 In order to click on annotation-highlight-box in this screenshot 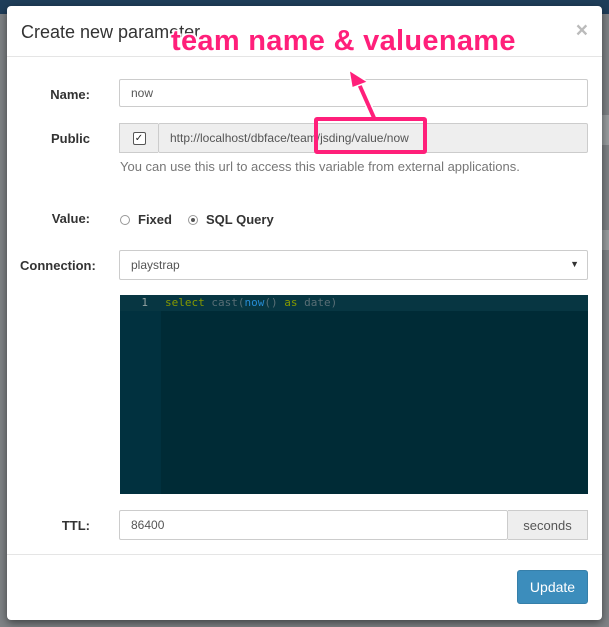, I will do `click(370, 135)`.